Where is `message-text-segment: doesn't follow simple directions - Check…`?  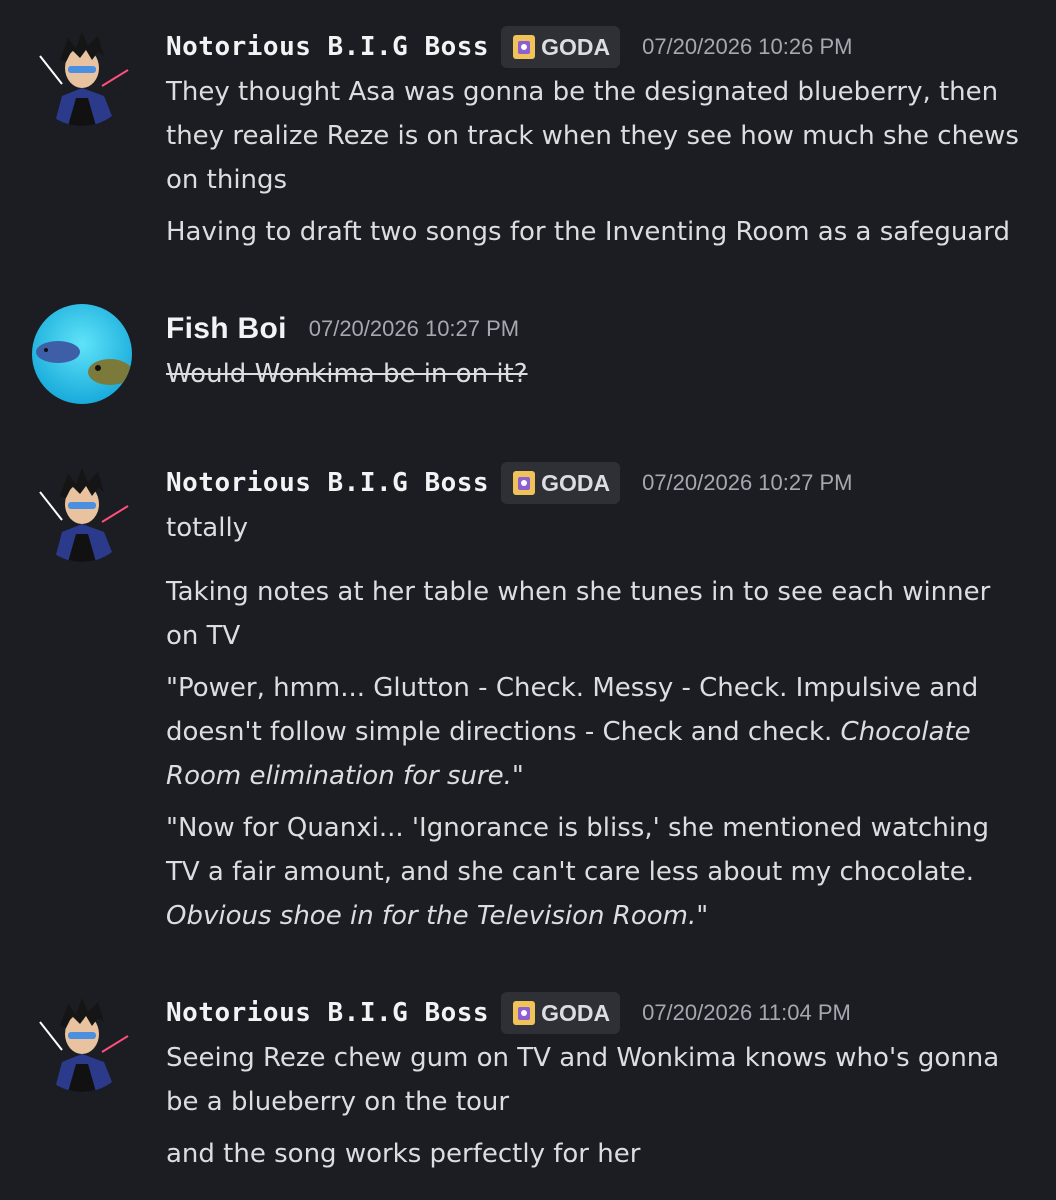
message-text-segment: doesn't follow simple directions - Check… is located at coordinates (503, 732).